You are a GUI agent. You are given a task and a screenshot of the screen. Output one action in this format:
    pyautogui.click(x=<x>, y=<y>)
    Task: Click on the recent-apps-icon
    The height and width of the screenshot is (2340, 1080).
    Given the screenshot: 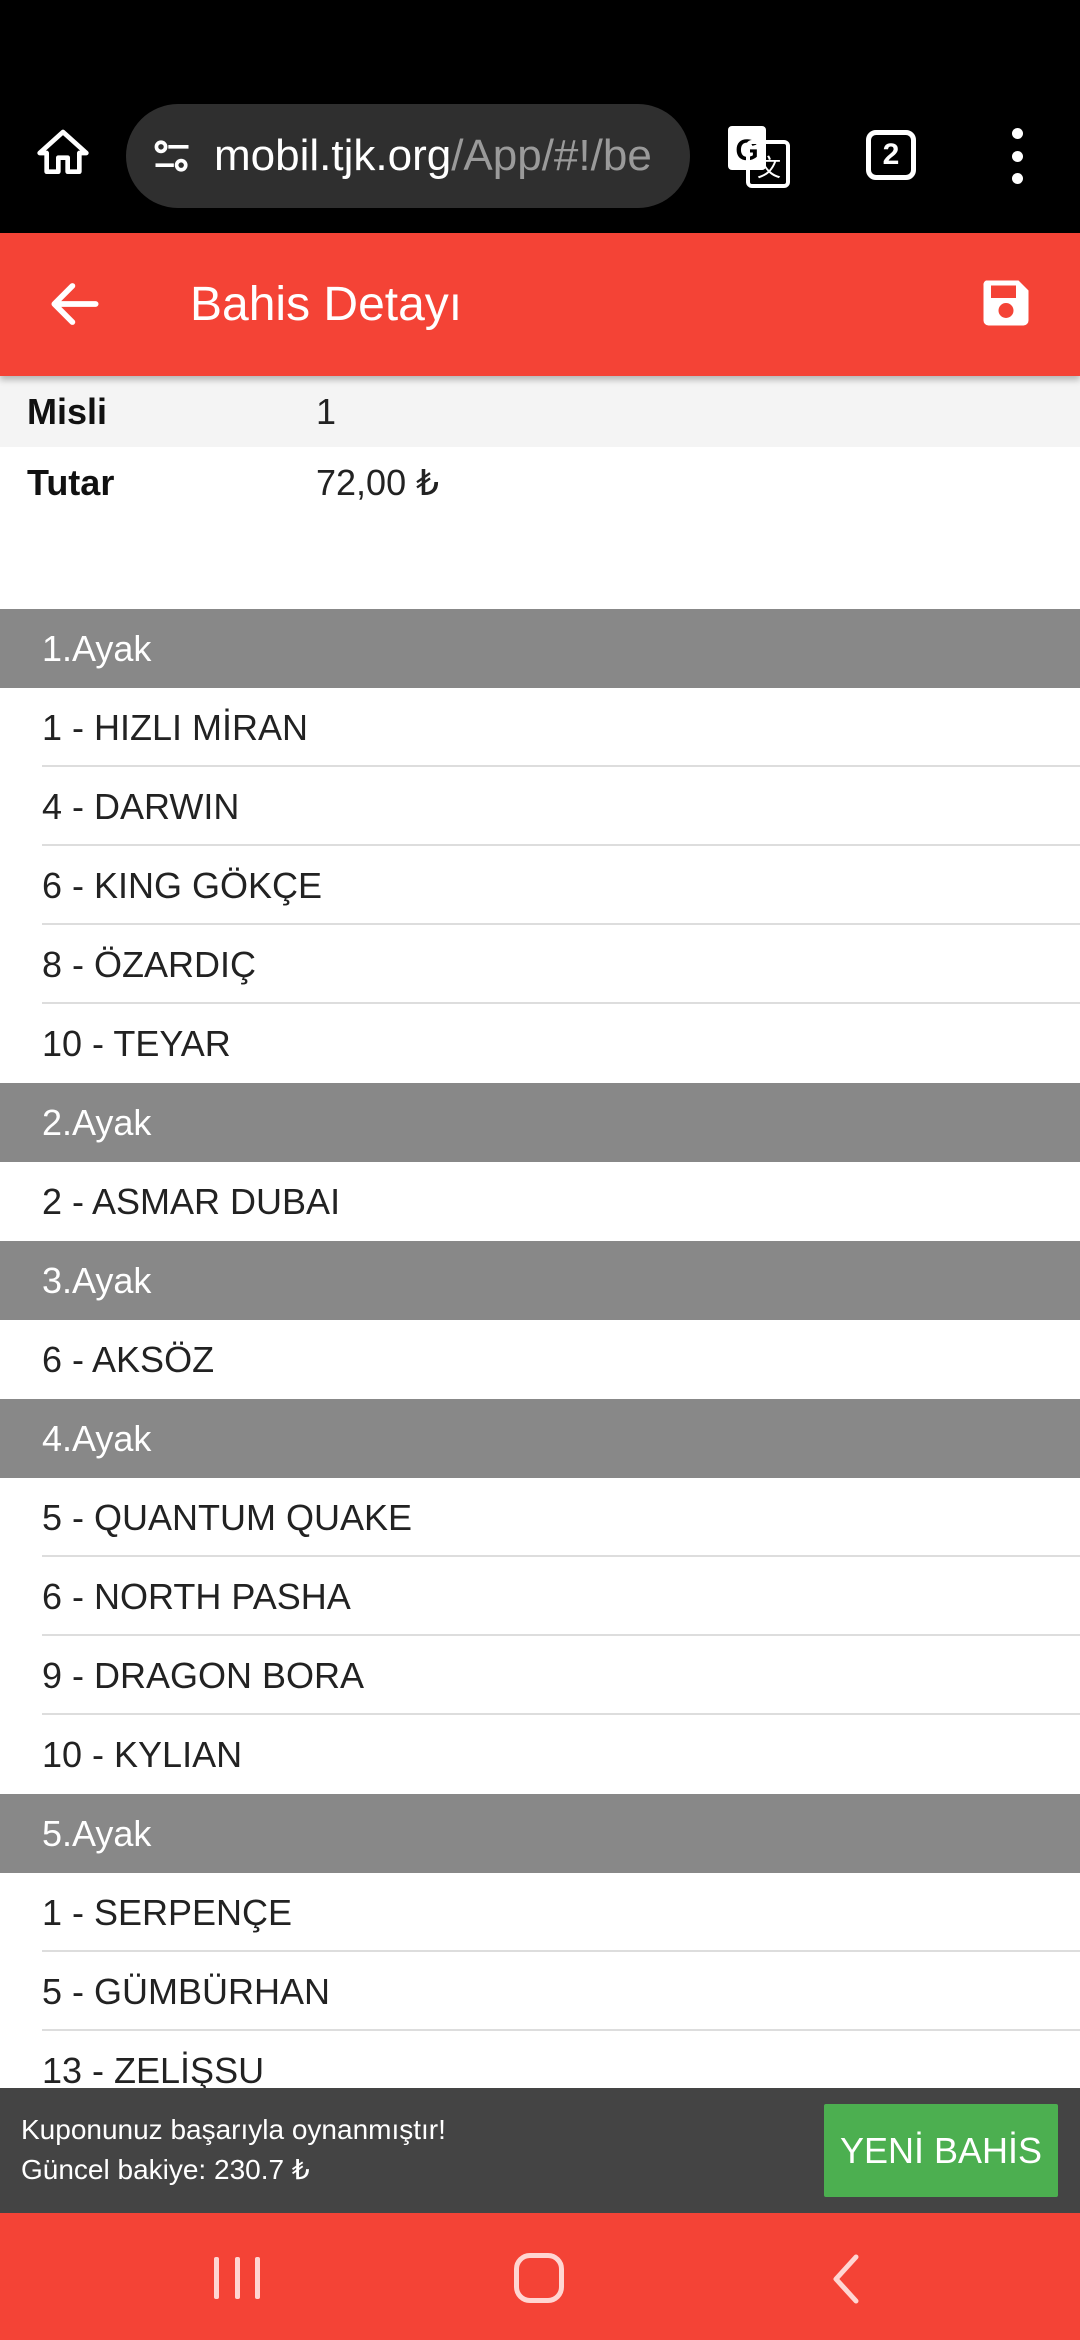 What is the action you would take?
    pyautogui.click(x=237, y=2278)
    